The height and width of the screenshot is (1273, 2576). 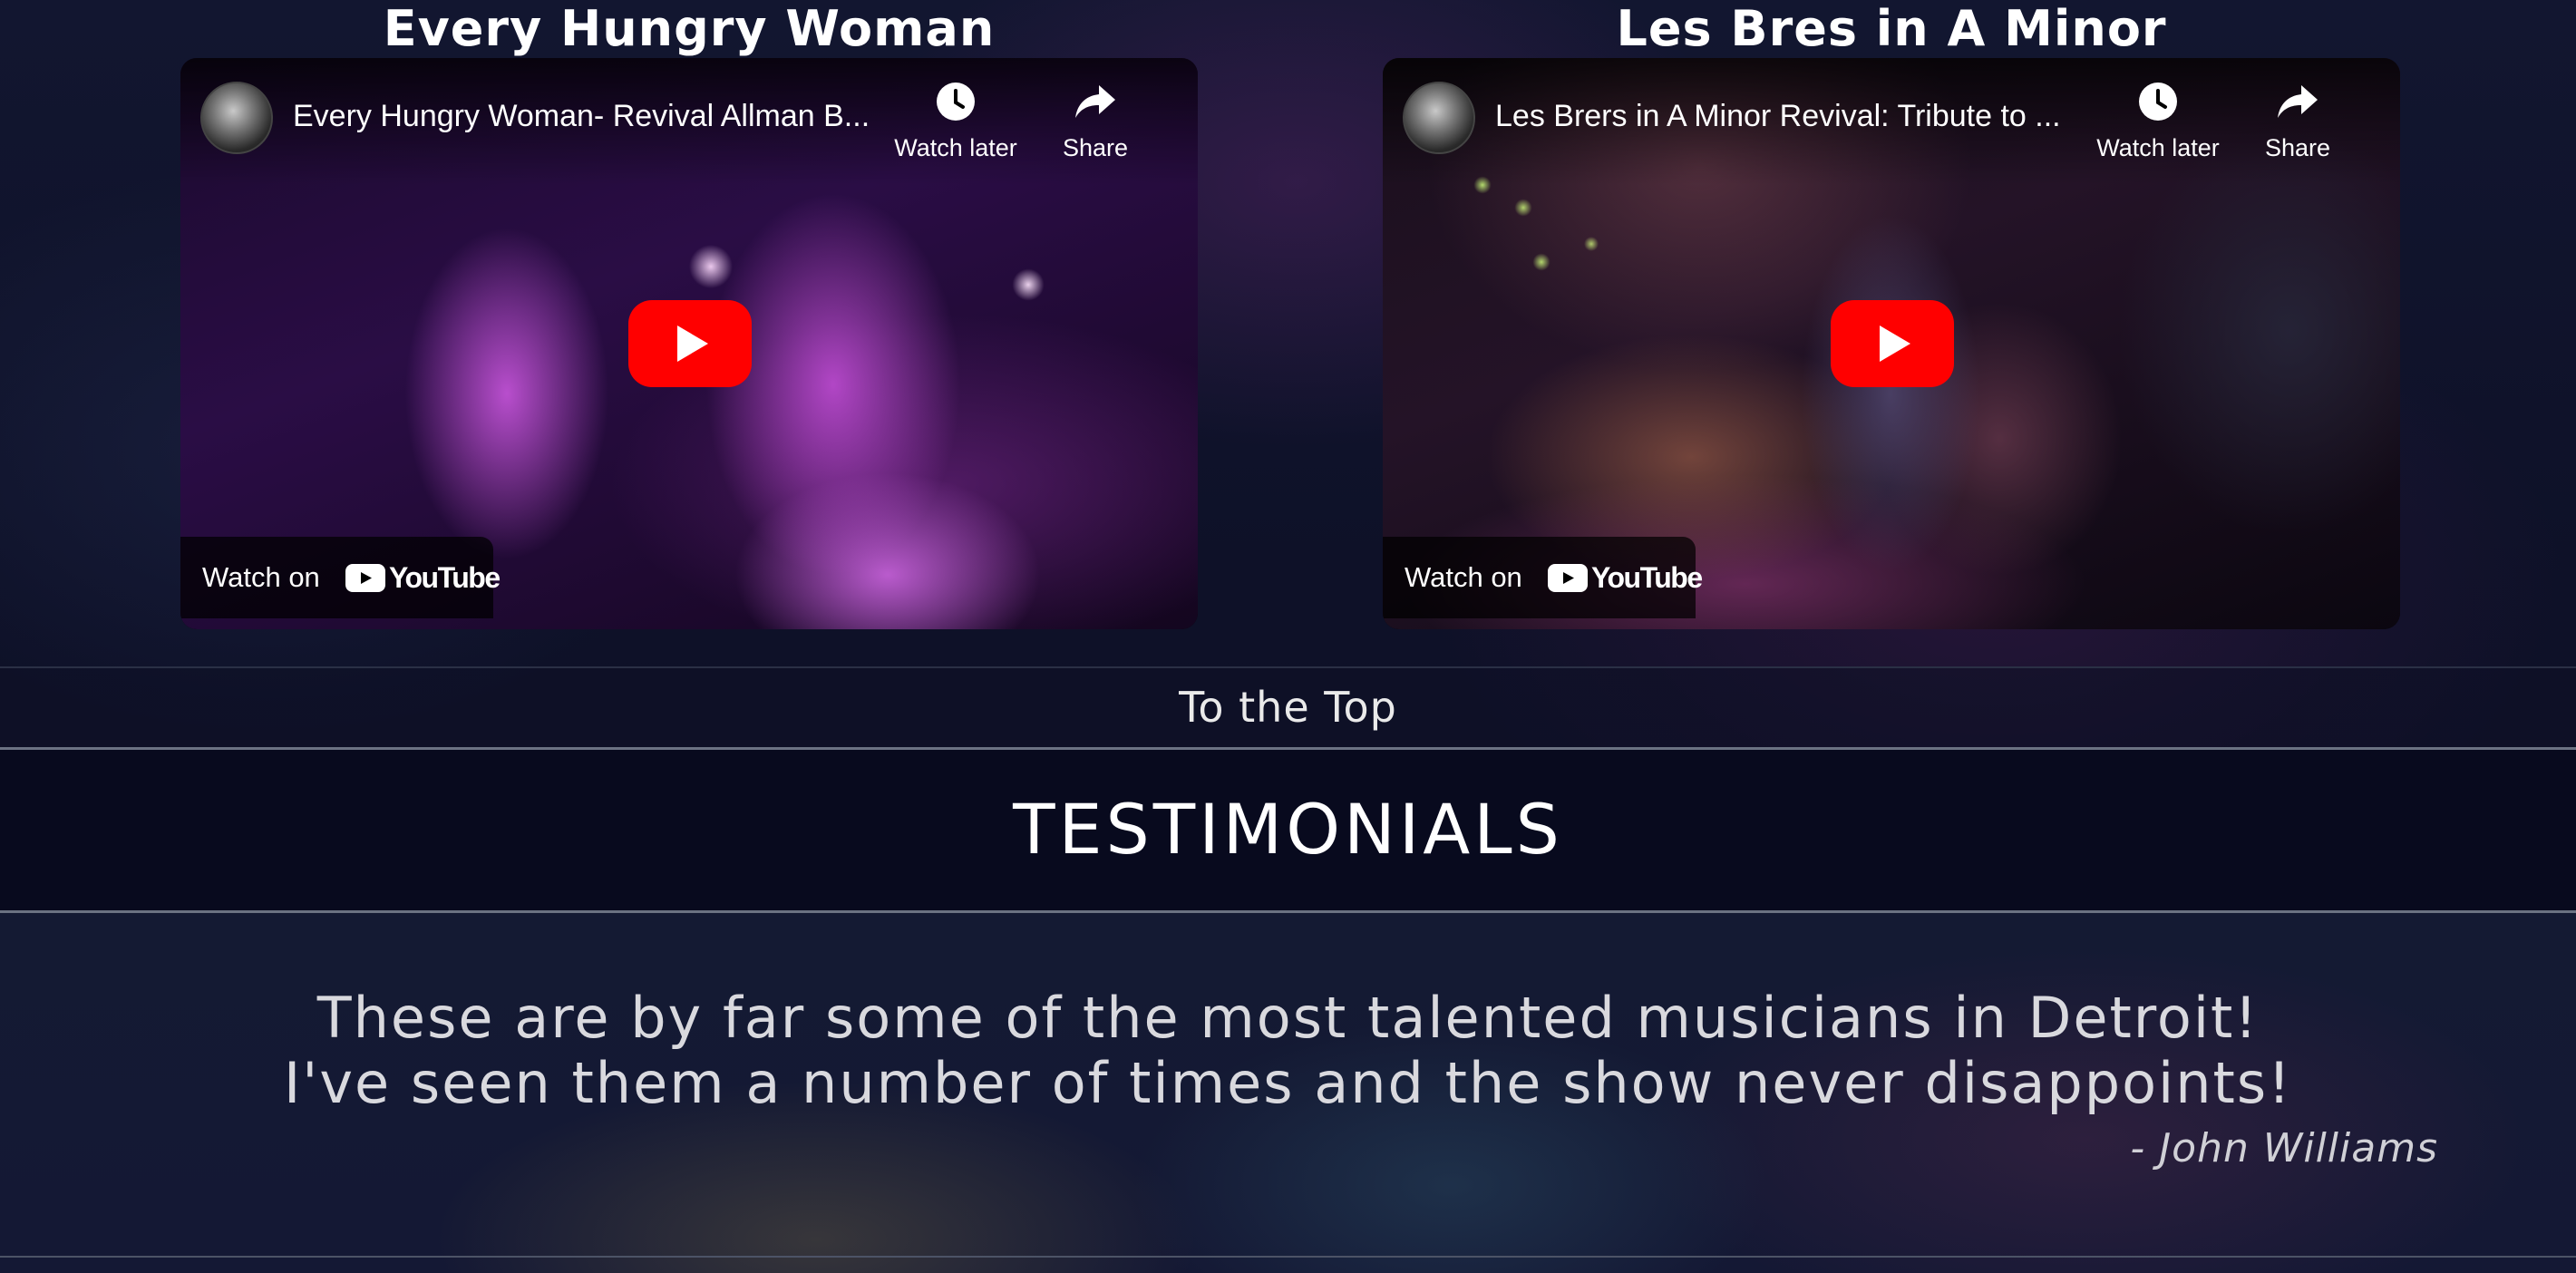 I want to click on video-section-title: Every Hungry Woman, so click(x=689, y=28).